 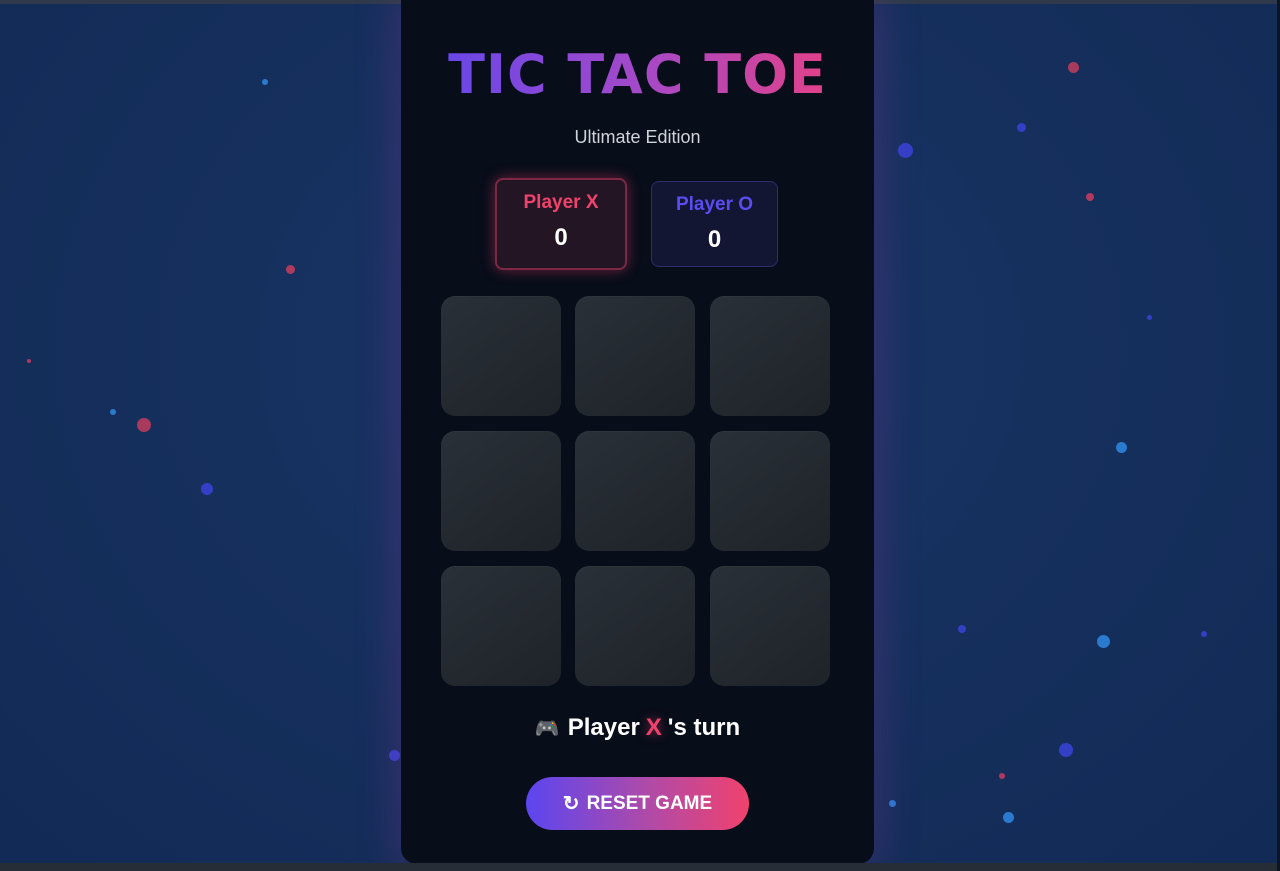 What do you see at coordinates (561, 237) in the screenshot?
I see `score-value-player-x: 0` at bounding box center [561, 237].